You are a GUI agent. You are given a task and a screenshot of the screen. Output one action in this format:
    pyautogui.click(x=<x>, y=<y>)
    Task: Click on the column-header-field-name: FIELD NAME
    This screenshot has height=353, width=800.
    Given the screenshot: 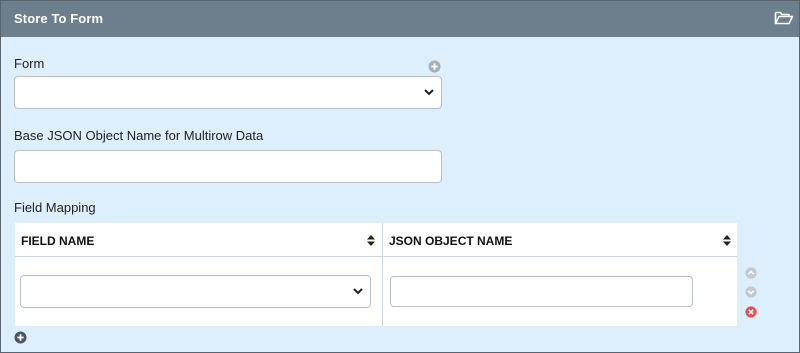 What is the action you would take?
    pyautogui.click(x=198, y=240)
    